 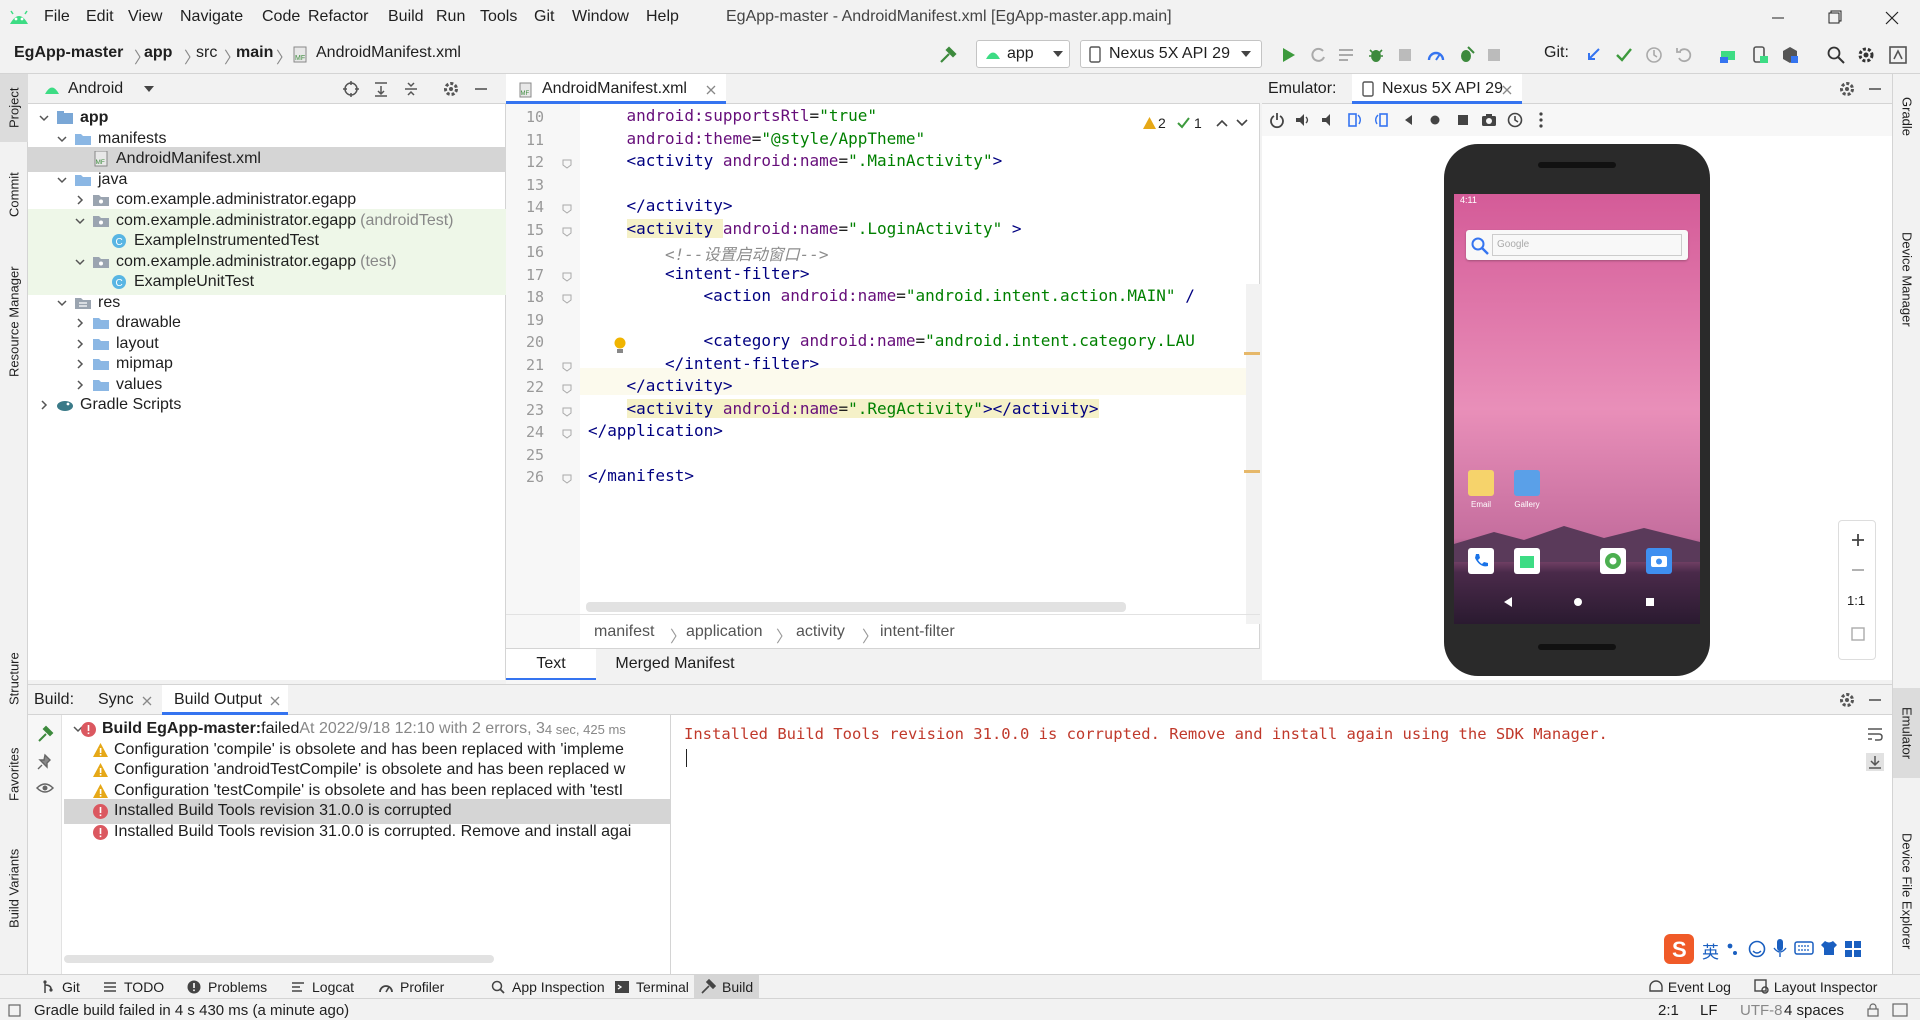 I want to click on gallery-app-icon, so click(x=1527, y=483).